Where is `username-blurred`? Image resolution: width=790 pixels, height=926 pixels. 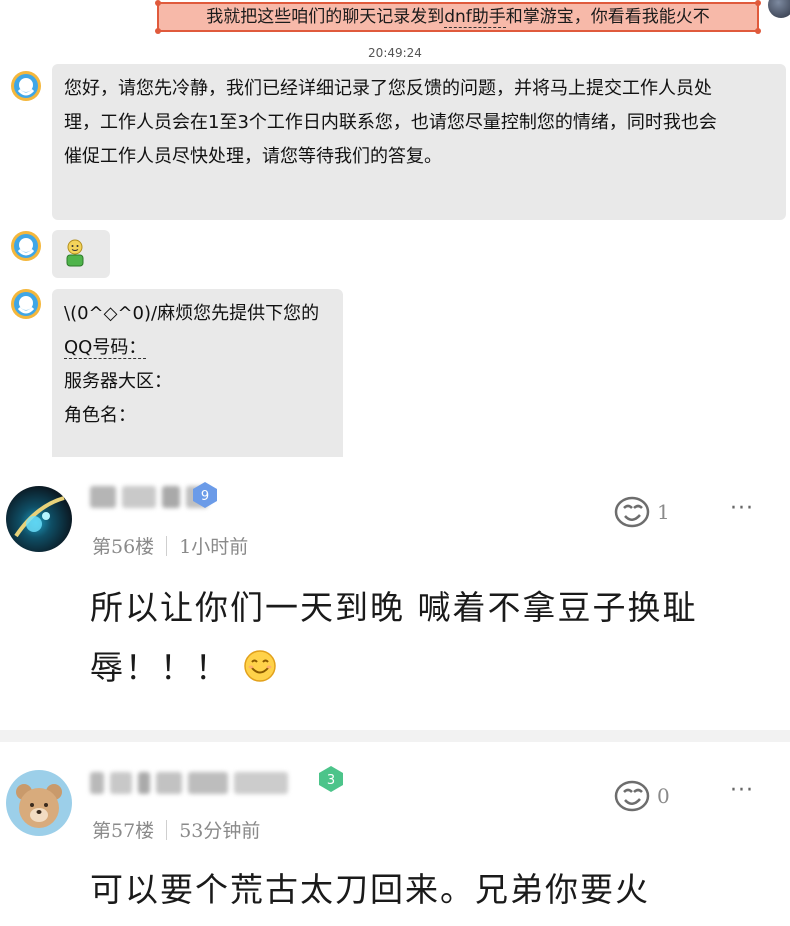 username-blurred is located at coordinates (189, 783).